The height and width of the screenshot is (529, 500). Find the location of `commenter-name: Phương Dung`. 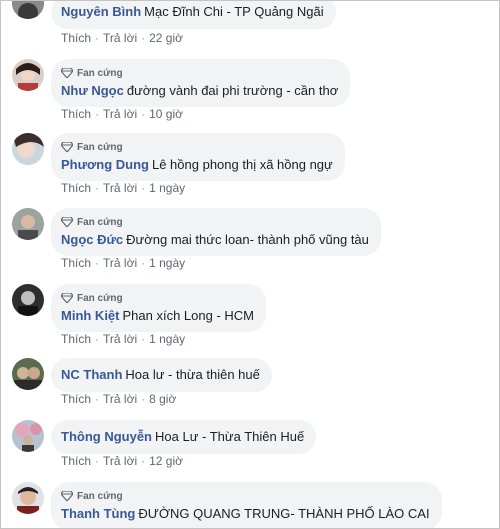

commenter-name: Phương Dung is located at coordinates (105, 164).